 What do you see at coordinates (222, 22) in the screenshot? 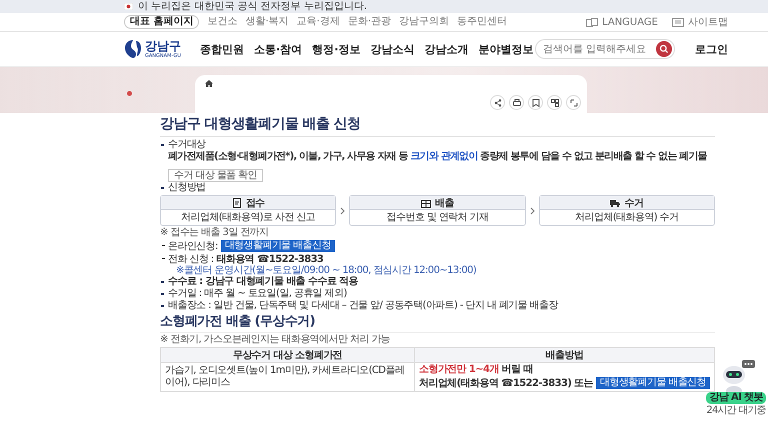
I see `site-link: 보건소` at bounding box center [222, 22].